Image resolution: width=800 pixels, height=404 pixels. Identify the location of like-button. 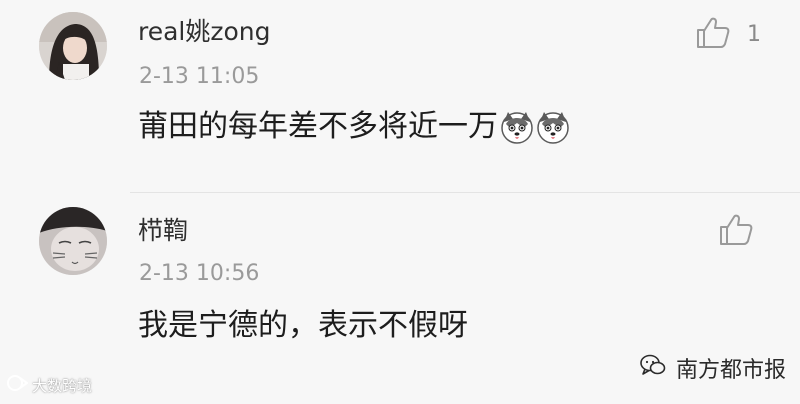
(736, 232).